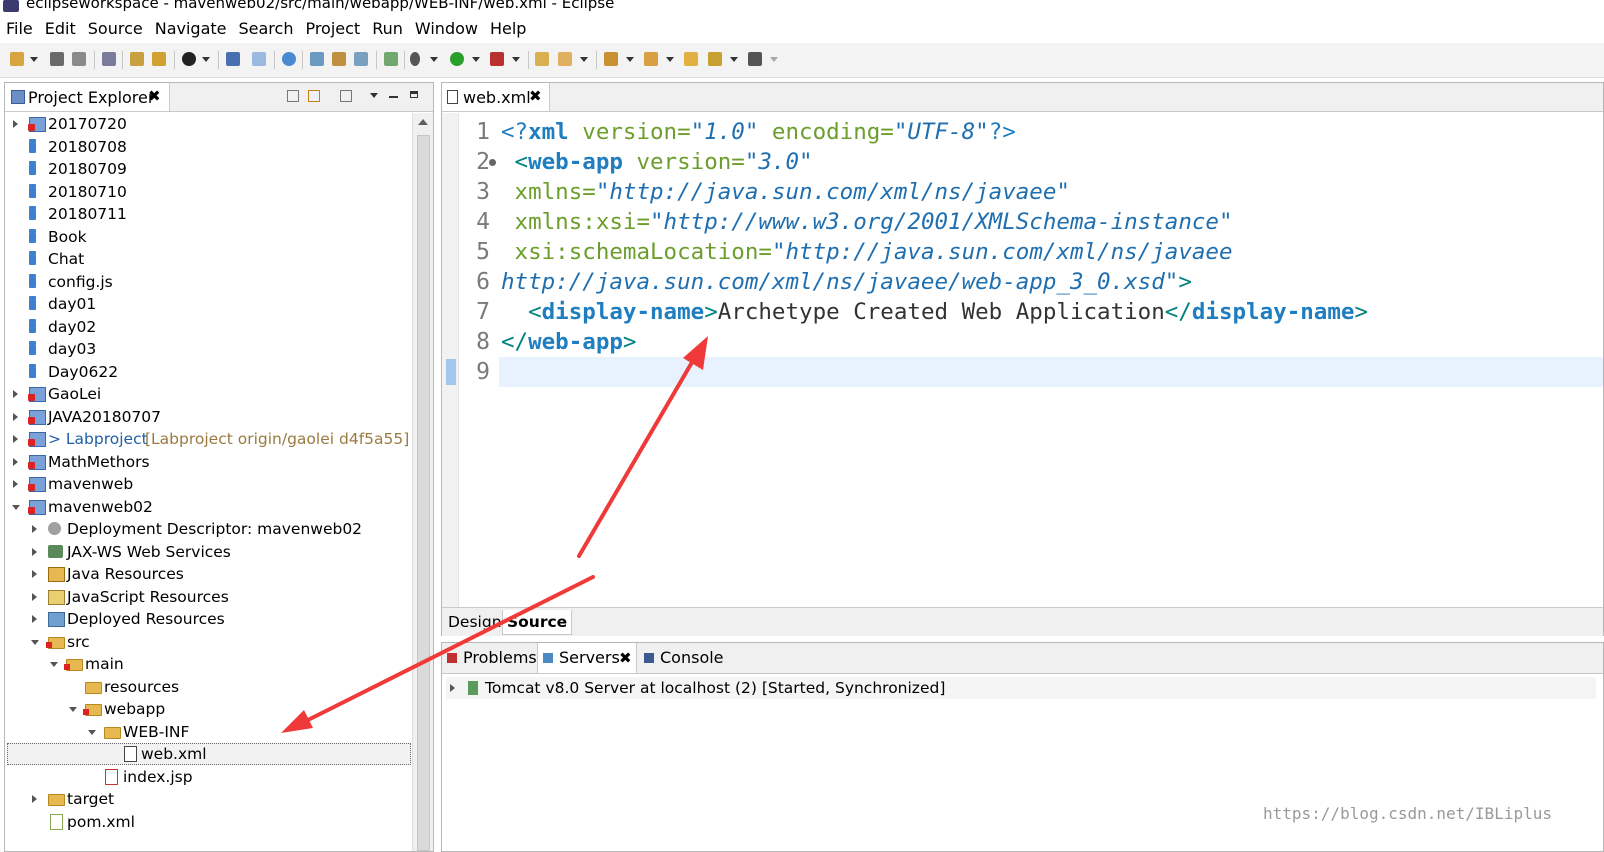 The width and height of the screenshot is (1604, 852). What do you see at coordinates (438, 654) in the screenshot?
I see `arrow-to-web-xml-file` at bounding box center [438, 654].